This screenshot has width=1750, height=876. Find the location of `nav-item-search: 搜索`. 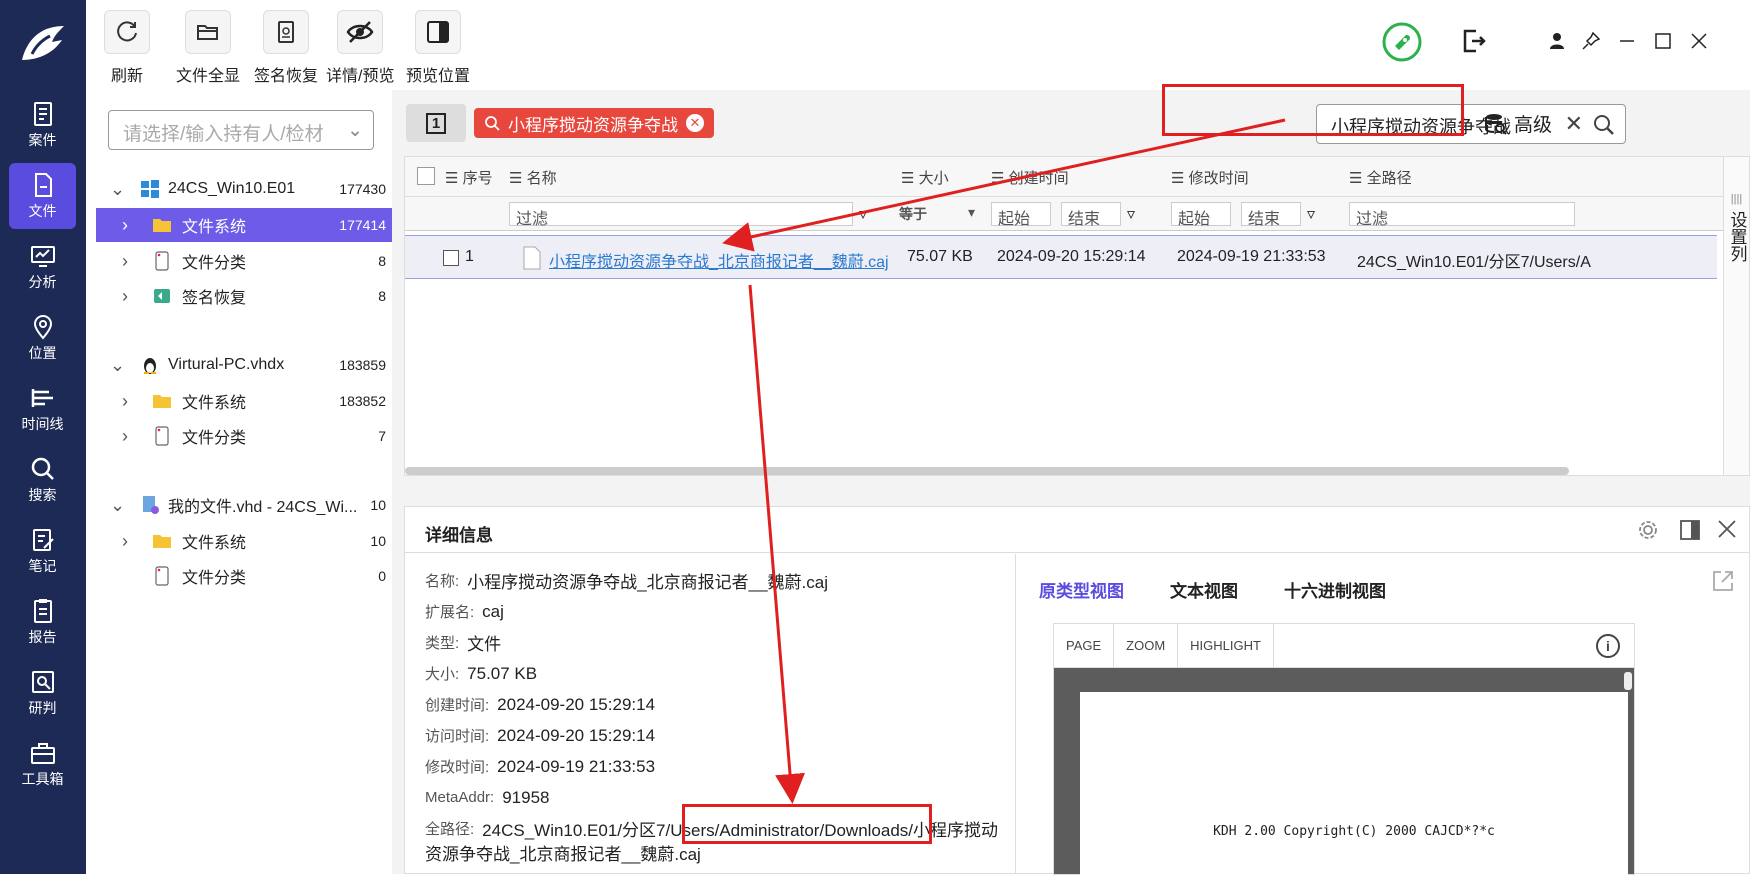

nav-item-search: 搜索 is located at coordinates (42, 480).